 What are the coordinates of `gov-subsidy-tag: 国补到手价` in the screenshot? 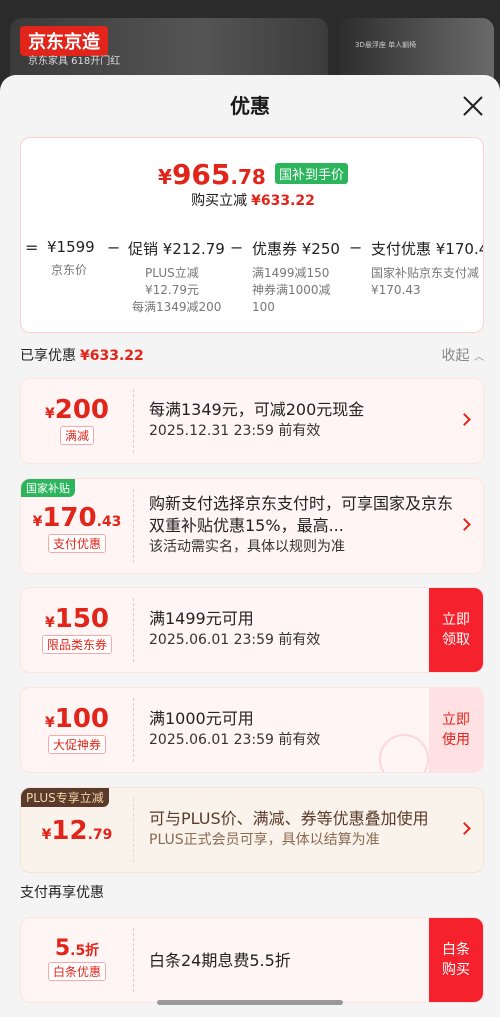 It's located at (311, 173).